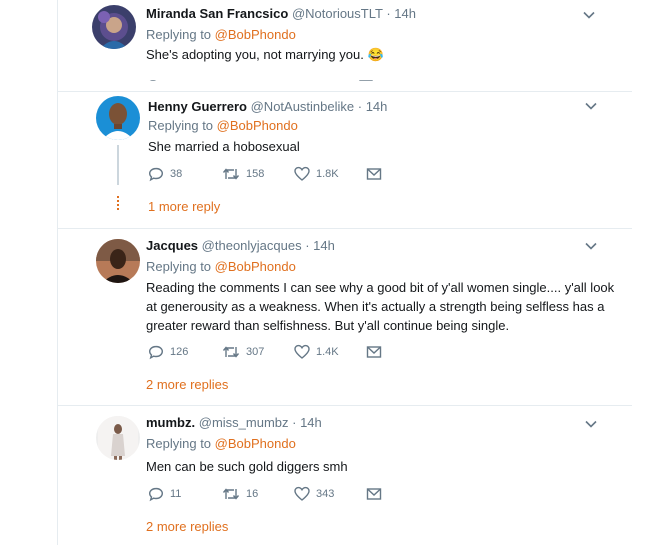 Image resolution: width=650 pixels, height=545 pixels. I want to click on display-name: Henny Guerrero, so click(197, 106).